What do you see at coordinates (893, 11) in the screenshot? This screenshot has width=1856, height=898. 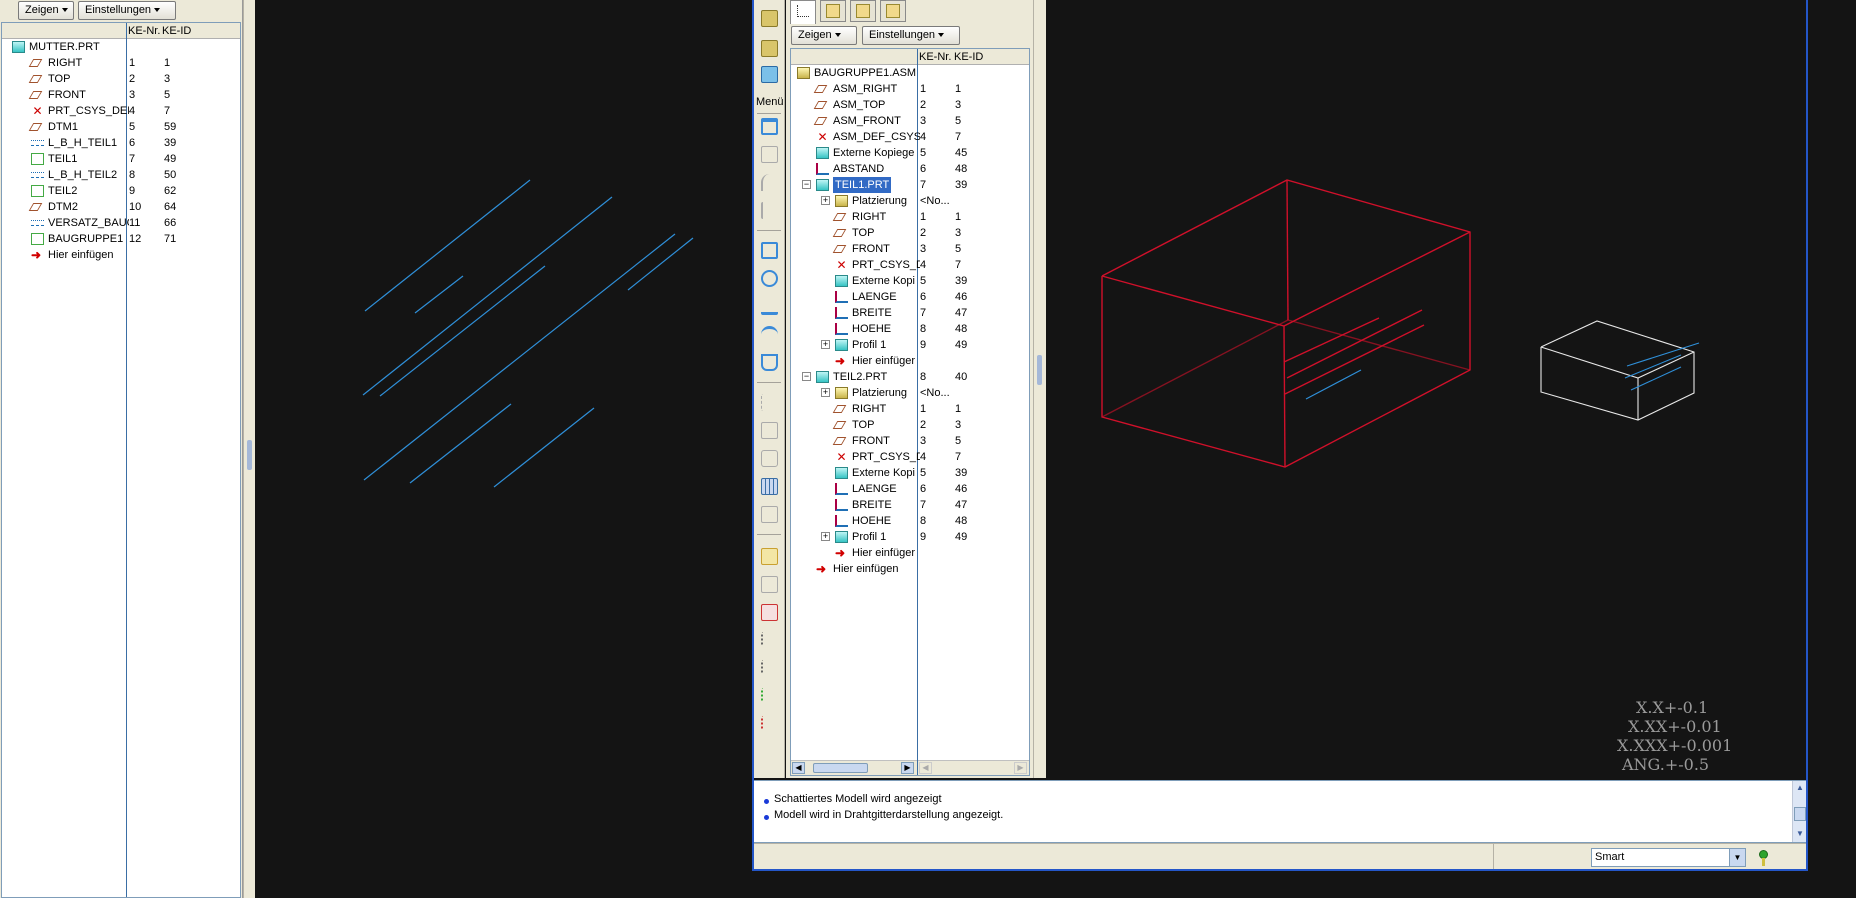 I see `tab-connections` at bounding box center [893, 11].